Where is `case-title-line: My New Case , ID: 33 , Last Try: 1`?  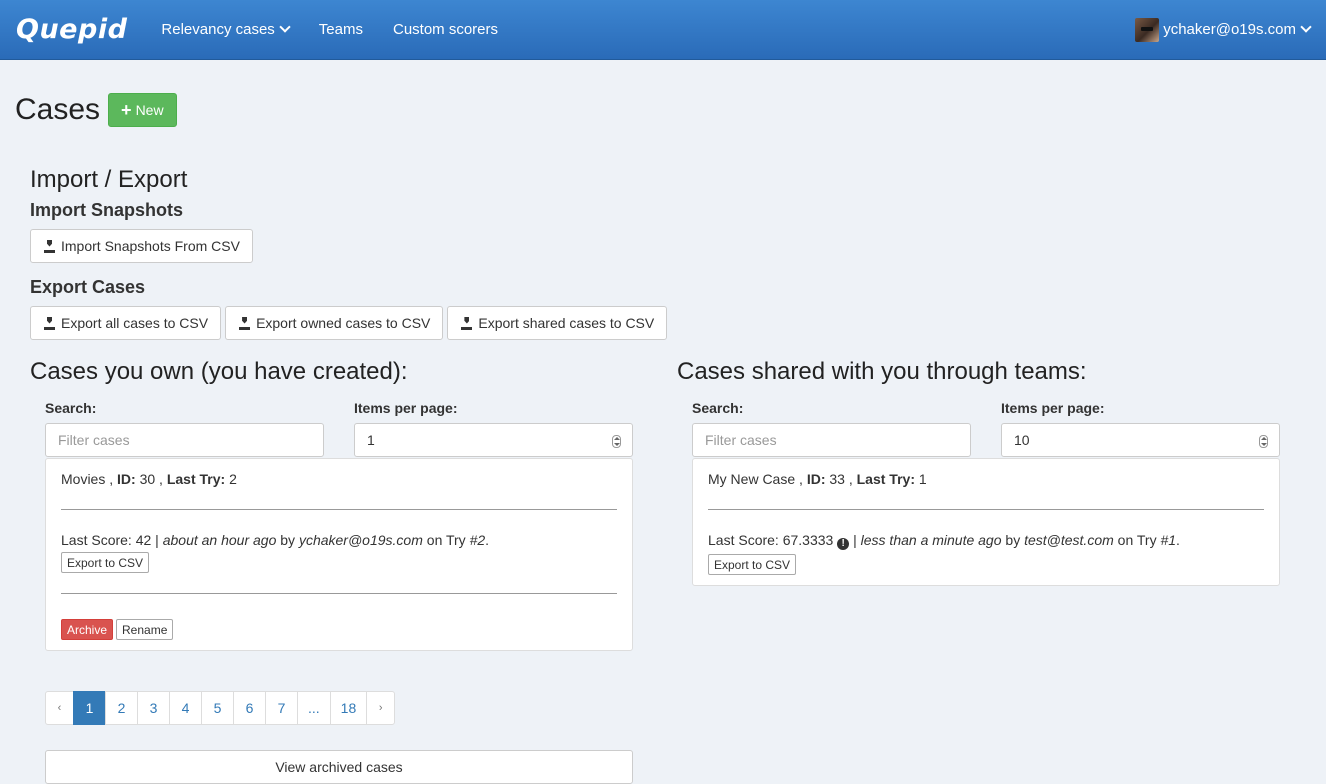 case-title-line: My New Case , ID: 33 , Last Try: 1 is located at coordinates (817, 479).